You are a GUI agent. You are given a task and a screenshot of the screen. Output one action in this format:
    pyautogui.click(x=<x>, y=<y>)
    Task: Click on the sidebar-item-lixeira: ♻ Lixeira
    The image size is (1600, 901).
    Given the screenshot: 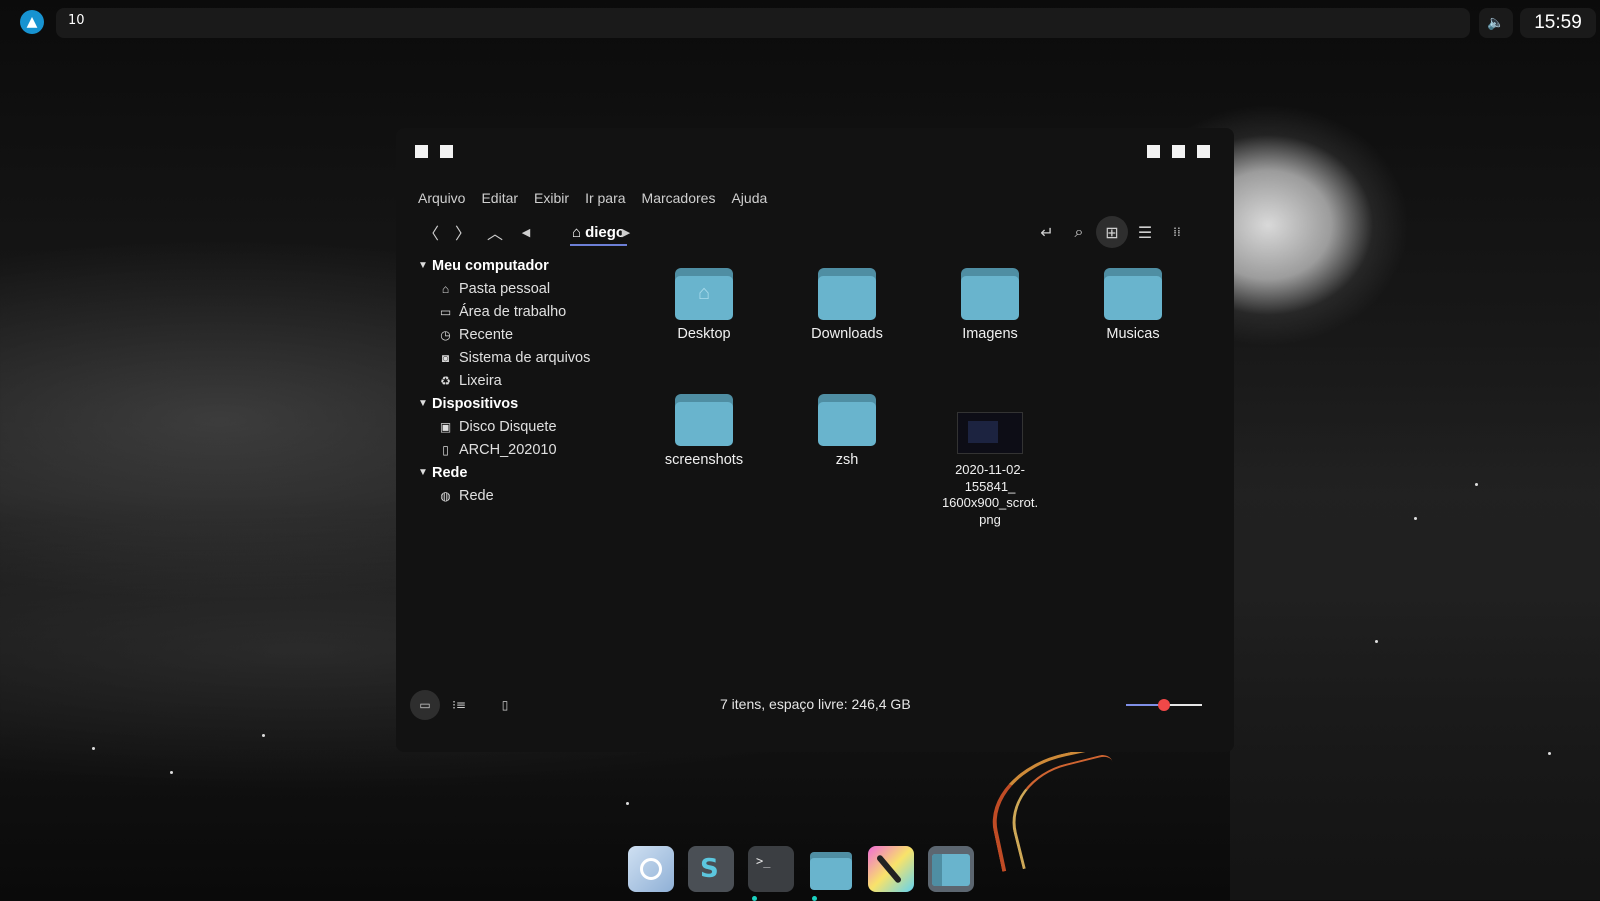 What is the action you would take?
    pyautogui.click(x=528, y=380)
    